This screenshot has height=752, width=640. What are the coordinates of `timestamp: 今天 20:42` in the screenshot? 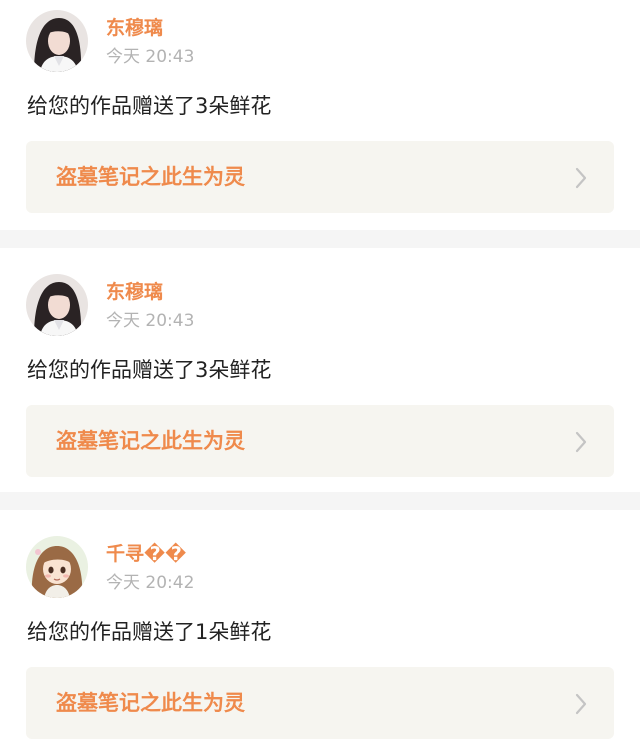 It's located at (150, 583).